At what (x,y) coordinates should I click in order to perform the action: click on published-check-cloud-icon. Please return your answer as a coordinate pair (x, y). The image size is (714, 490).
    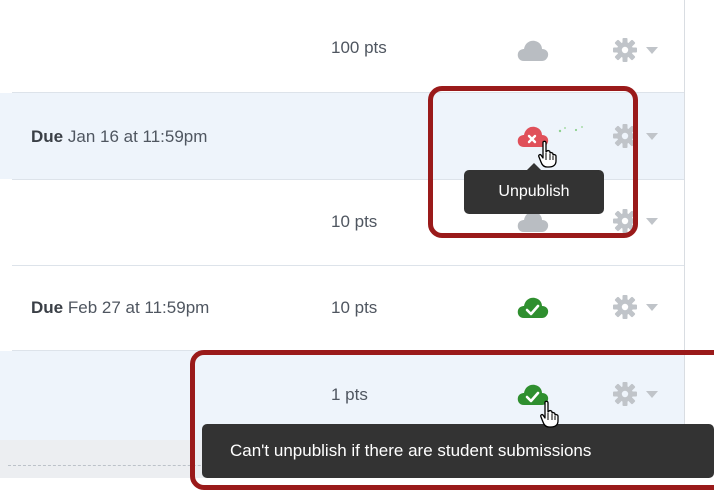
    Looking at the image, I should click on (533, 307).